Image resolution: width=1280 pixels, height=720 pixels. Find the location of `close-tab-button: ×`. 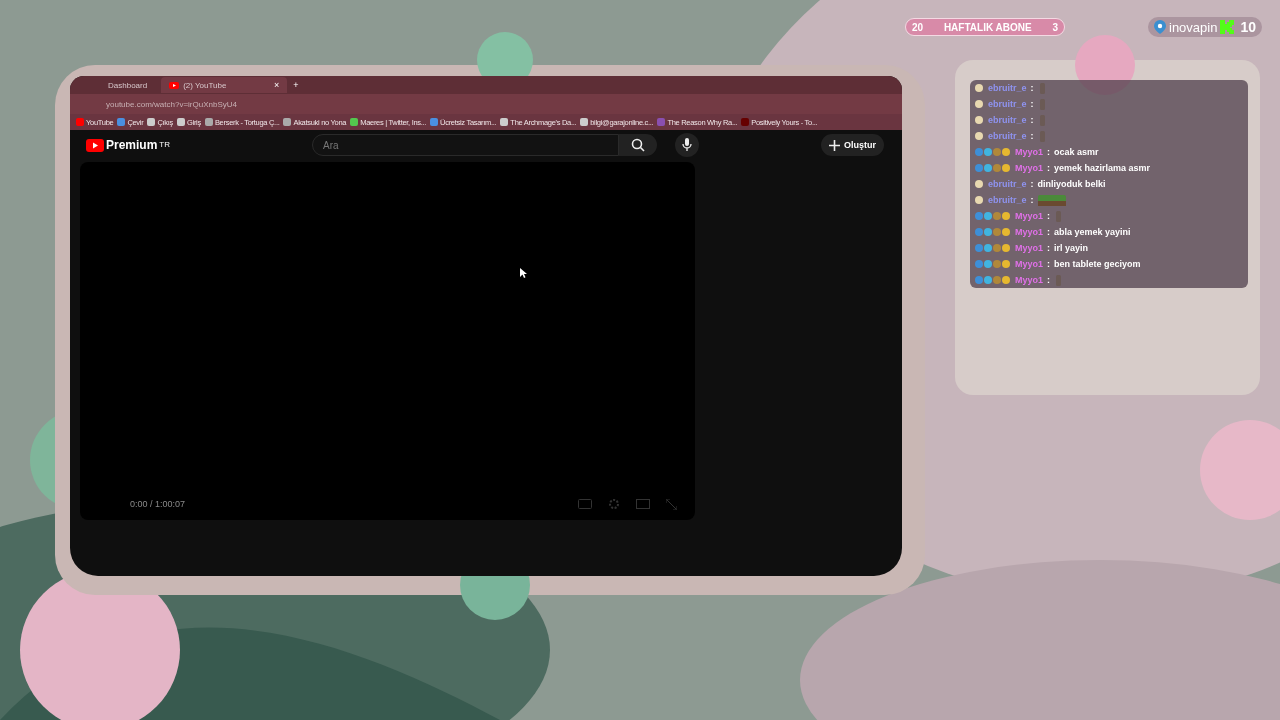

close-tab-button: × is located at coordinates (276, 85).